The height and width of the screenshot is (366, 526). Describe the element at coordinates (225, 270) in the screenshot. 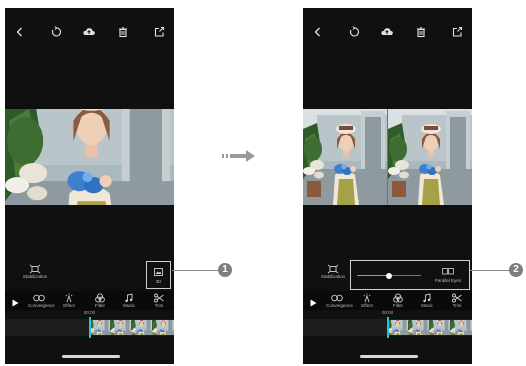

I see `callout-badge-1: 1` at that location.